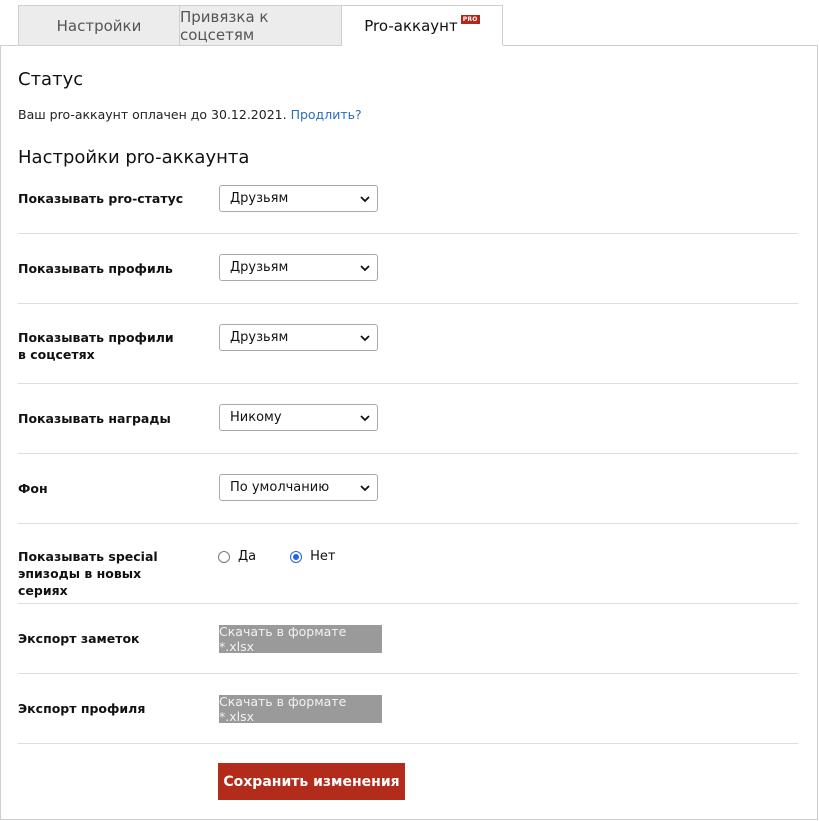 This screenshot has height=821, width=819. What do you see at coordinates (408, 419) in the screenshot?
I see `row-awards: Показывать награды Никому` at bounding box center [408, 419].